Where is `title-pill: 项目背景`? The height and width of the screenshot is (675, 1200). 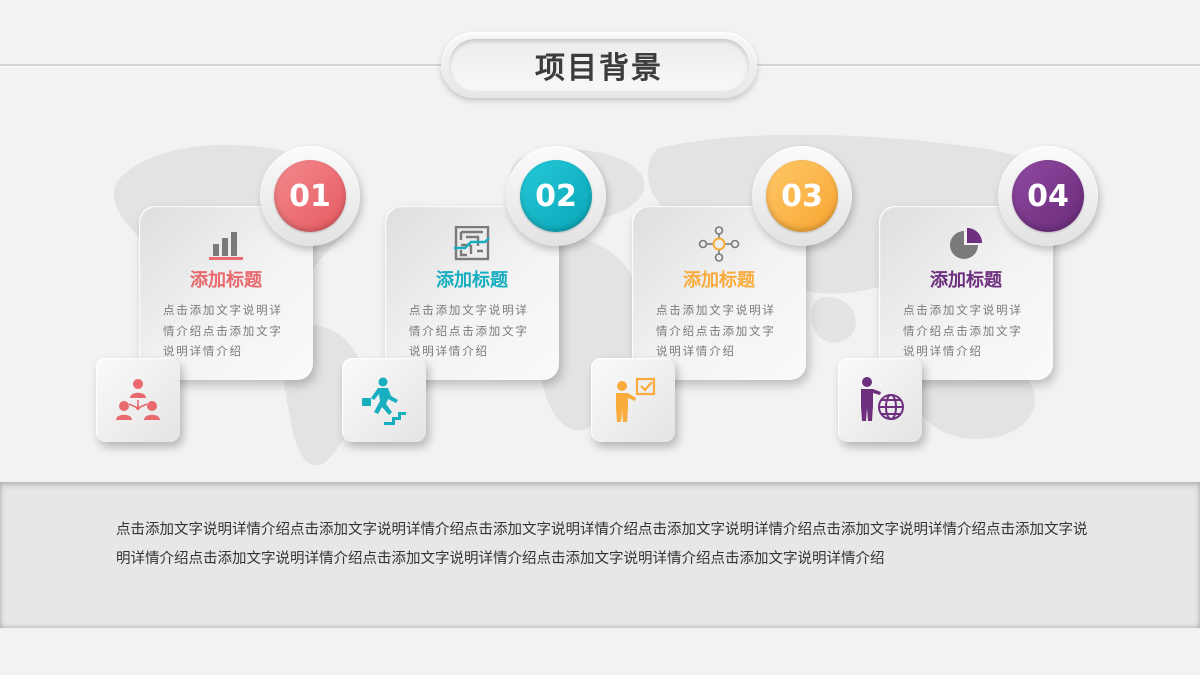
title-pill: 项目背景 is located at coordinates (599, 65).